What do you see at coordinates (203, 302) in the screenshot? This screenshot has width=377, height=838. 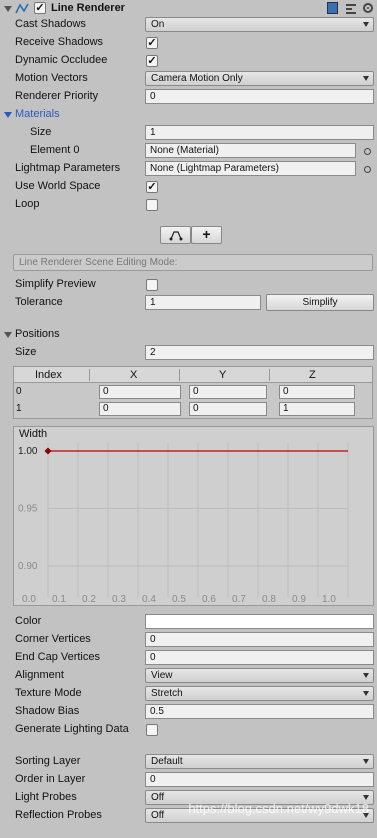 I see `tolerance-input: 1` at bounding box center [203, 302].